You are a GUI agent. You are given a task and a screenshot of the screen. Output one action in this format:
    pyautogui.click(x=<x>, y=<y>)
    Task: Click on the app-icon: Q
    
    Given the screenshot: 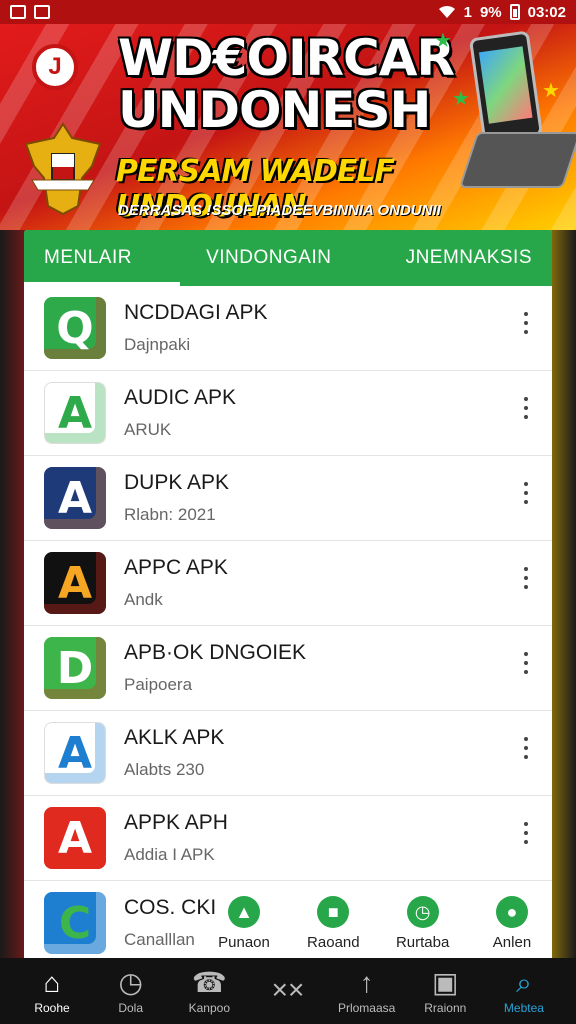 What is the action you would take?
    pyautogui.click(x=75, y=328)
    